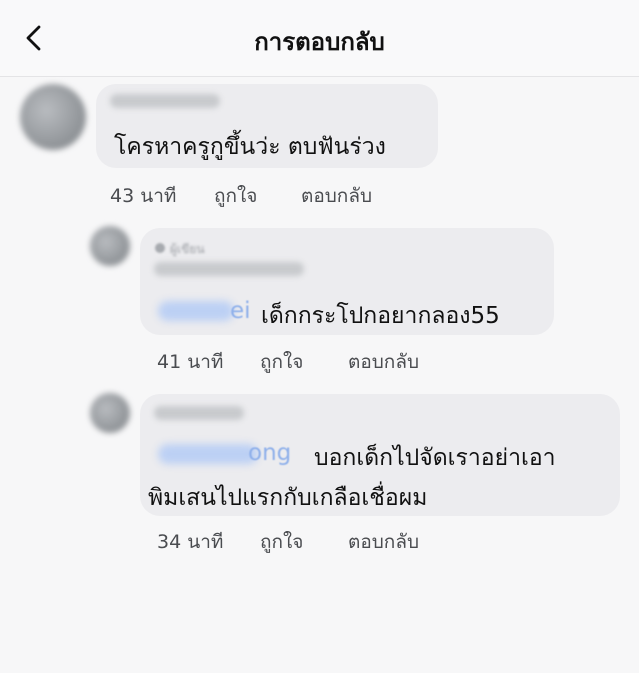 The width and height of the screenshot is (639, 673). Describe the element at coordinates (269, 453) in the screenshot. I see `mention-fragment: ong` at that location.